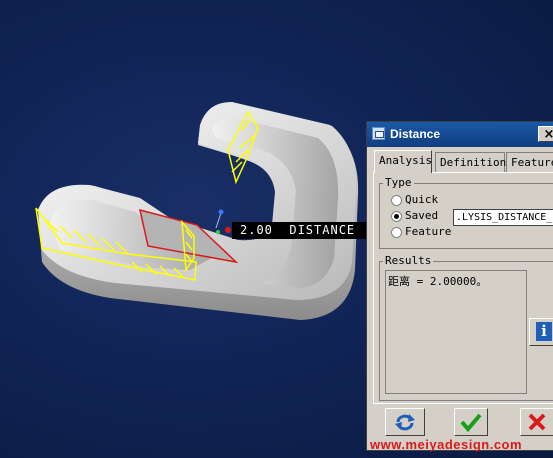  I want to click on radio-saved-label: Saved, so click(422, 215).